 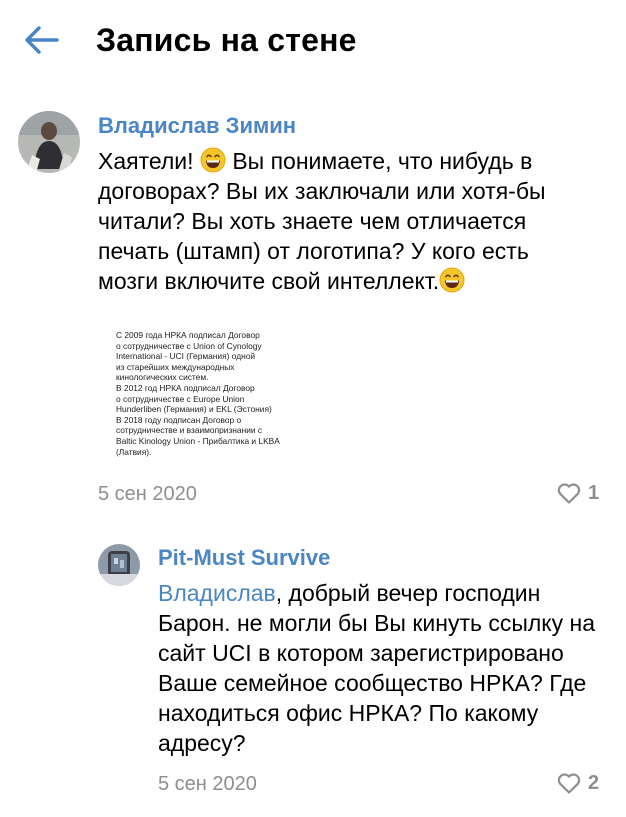 I want to click on like-count: 1, so click(x=594, y=492).